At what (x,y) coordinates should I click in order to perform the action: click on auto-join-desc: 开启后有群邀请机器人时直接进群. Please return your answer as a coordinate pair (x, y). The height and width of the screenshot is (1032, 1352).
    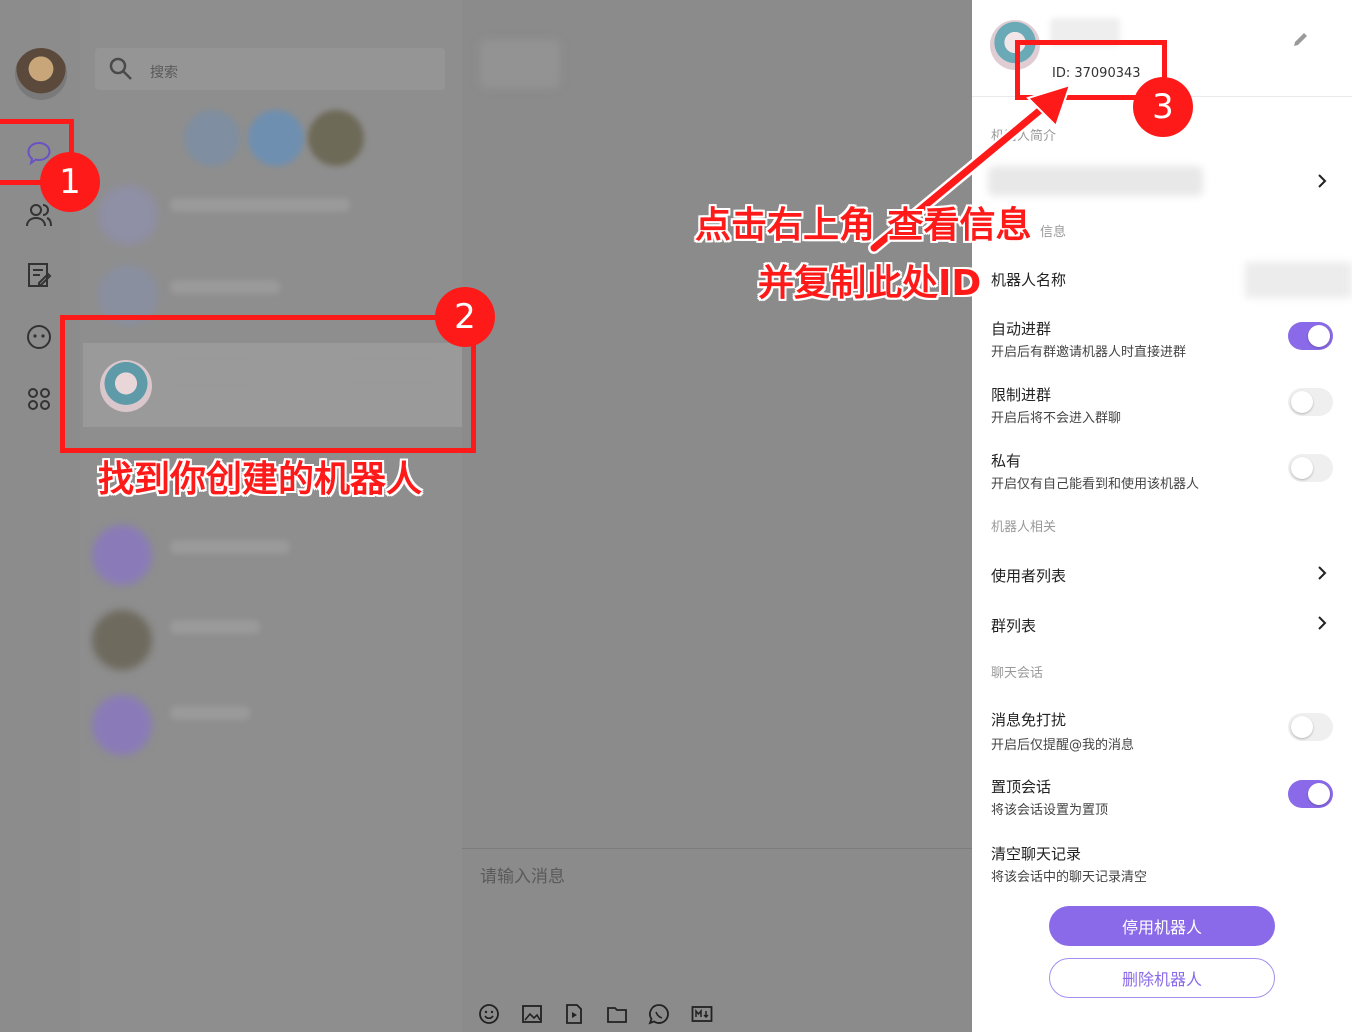
    Looking at the image, I should click on (1089, 352).